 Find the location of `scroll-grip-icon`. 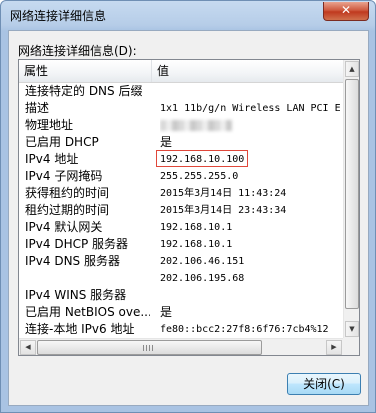

scroll-grip-icon is located at coordinates (149, 348).